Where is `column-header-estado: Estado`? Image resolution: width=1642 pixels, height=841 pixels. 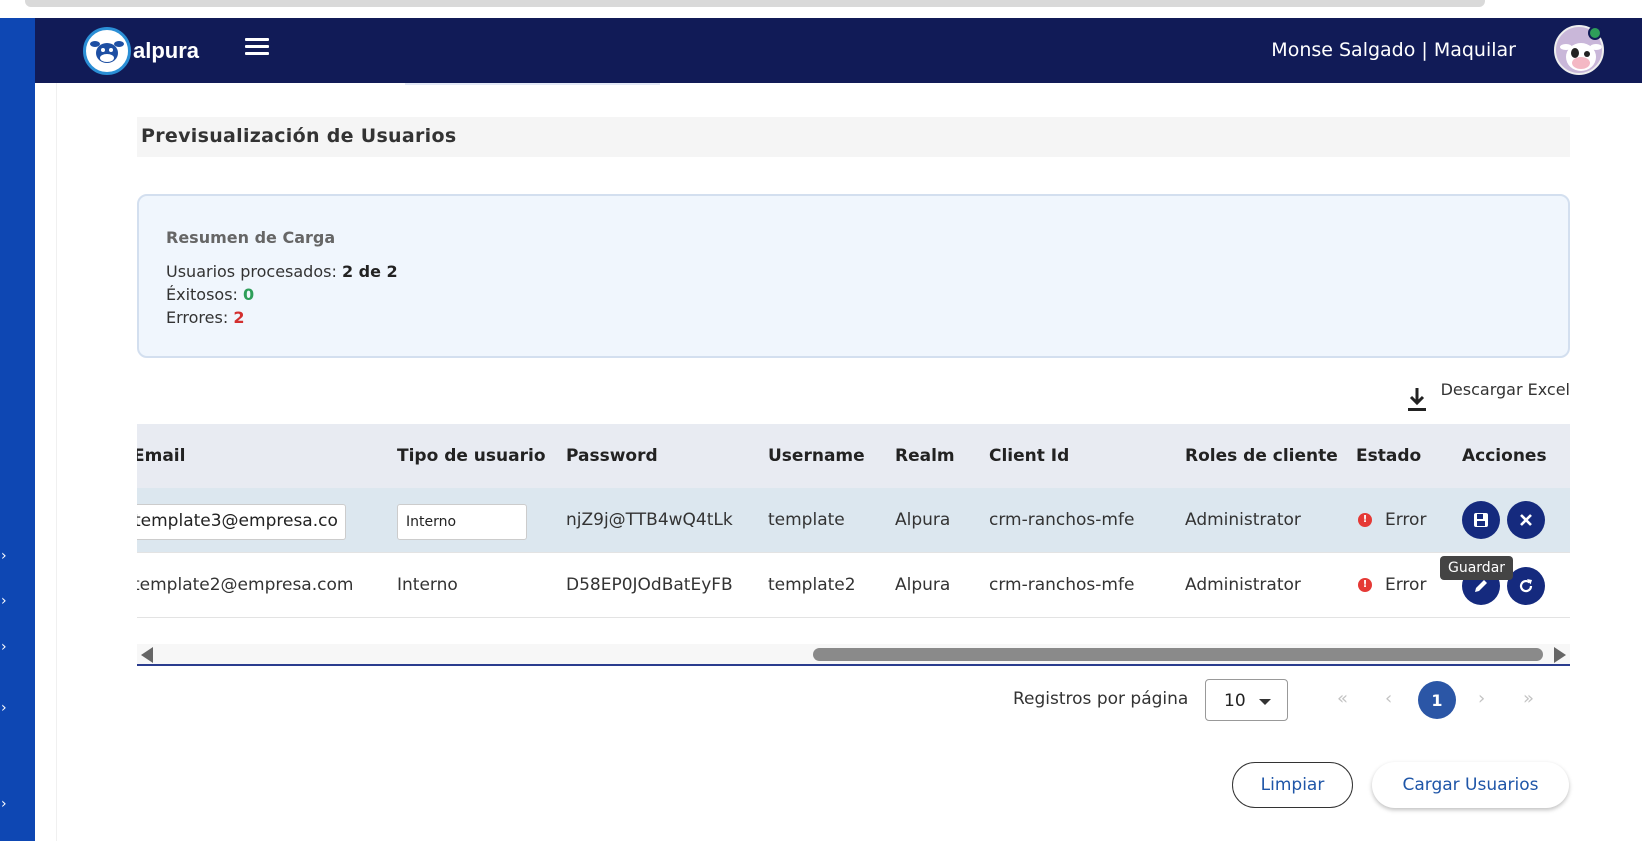 column-header-estado: Estado is located at coordinates (1388, 456).